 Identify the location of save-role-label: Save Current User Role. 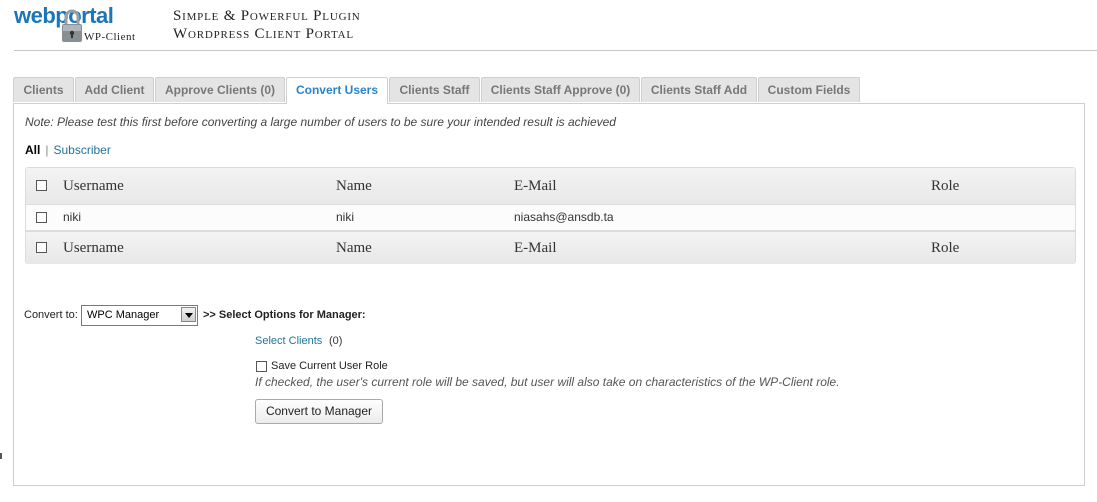
(329, 366).